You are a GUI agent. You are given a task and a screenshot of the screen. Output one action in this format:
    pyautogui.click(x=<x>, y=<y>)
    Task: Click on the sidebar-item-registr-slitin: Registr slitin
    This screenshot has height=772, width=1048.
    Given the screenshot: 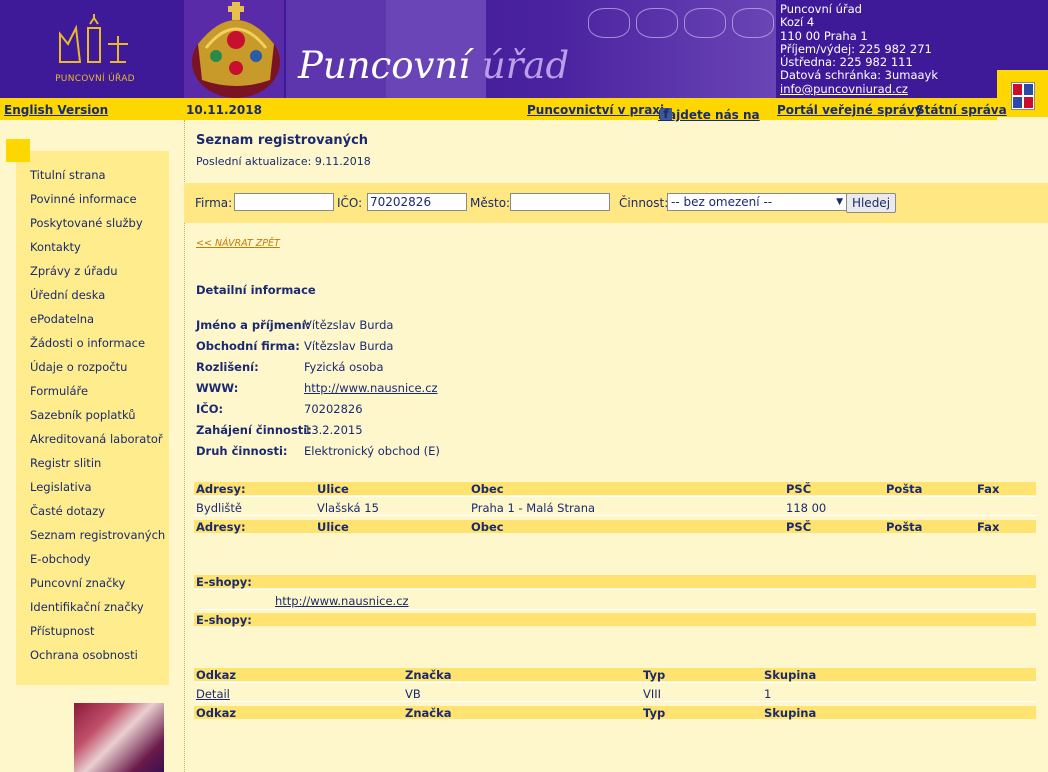 What is the action you would take?
    pyautogui.click(x=65, y=463)
    